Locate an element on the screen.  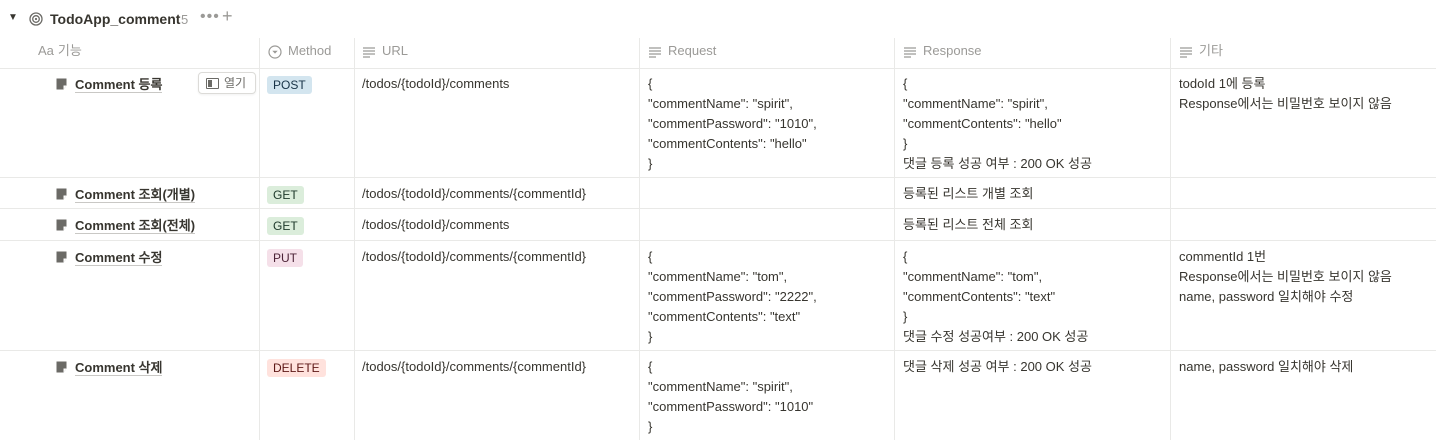
row-title: Comment 수정 is located at coordinates (109, 256).